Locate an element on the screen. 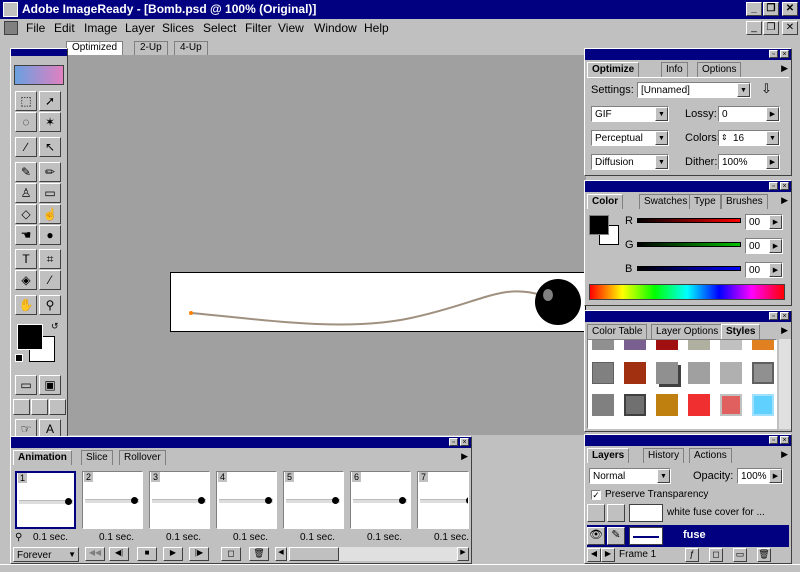 The width and height of the screenshot is (800, 572). layers-minimize-button: ▫ is located at coordinates (773, 440).